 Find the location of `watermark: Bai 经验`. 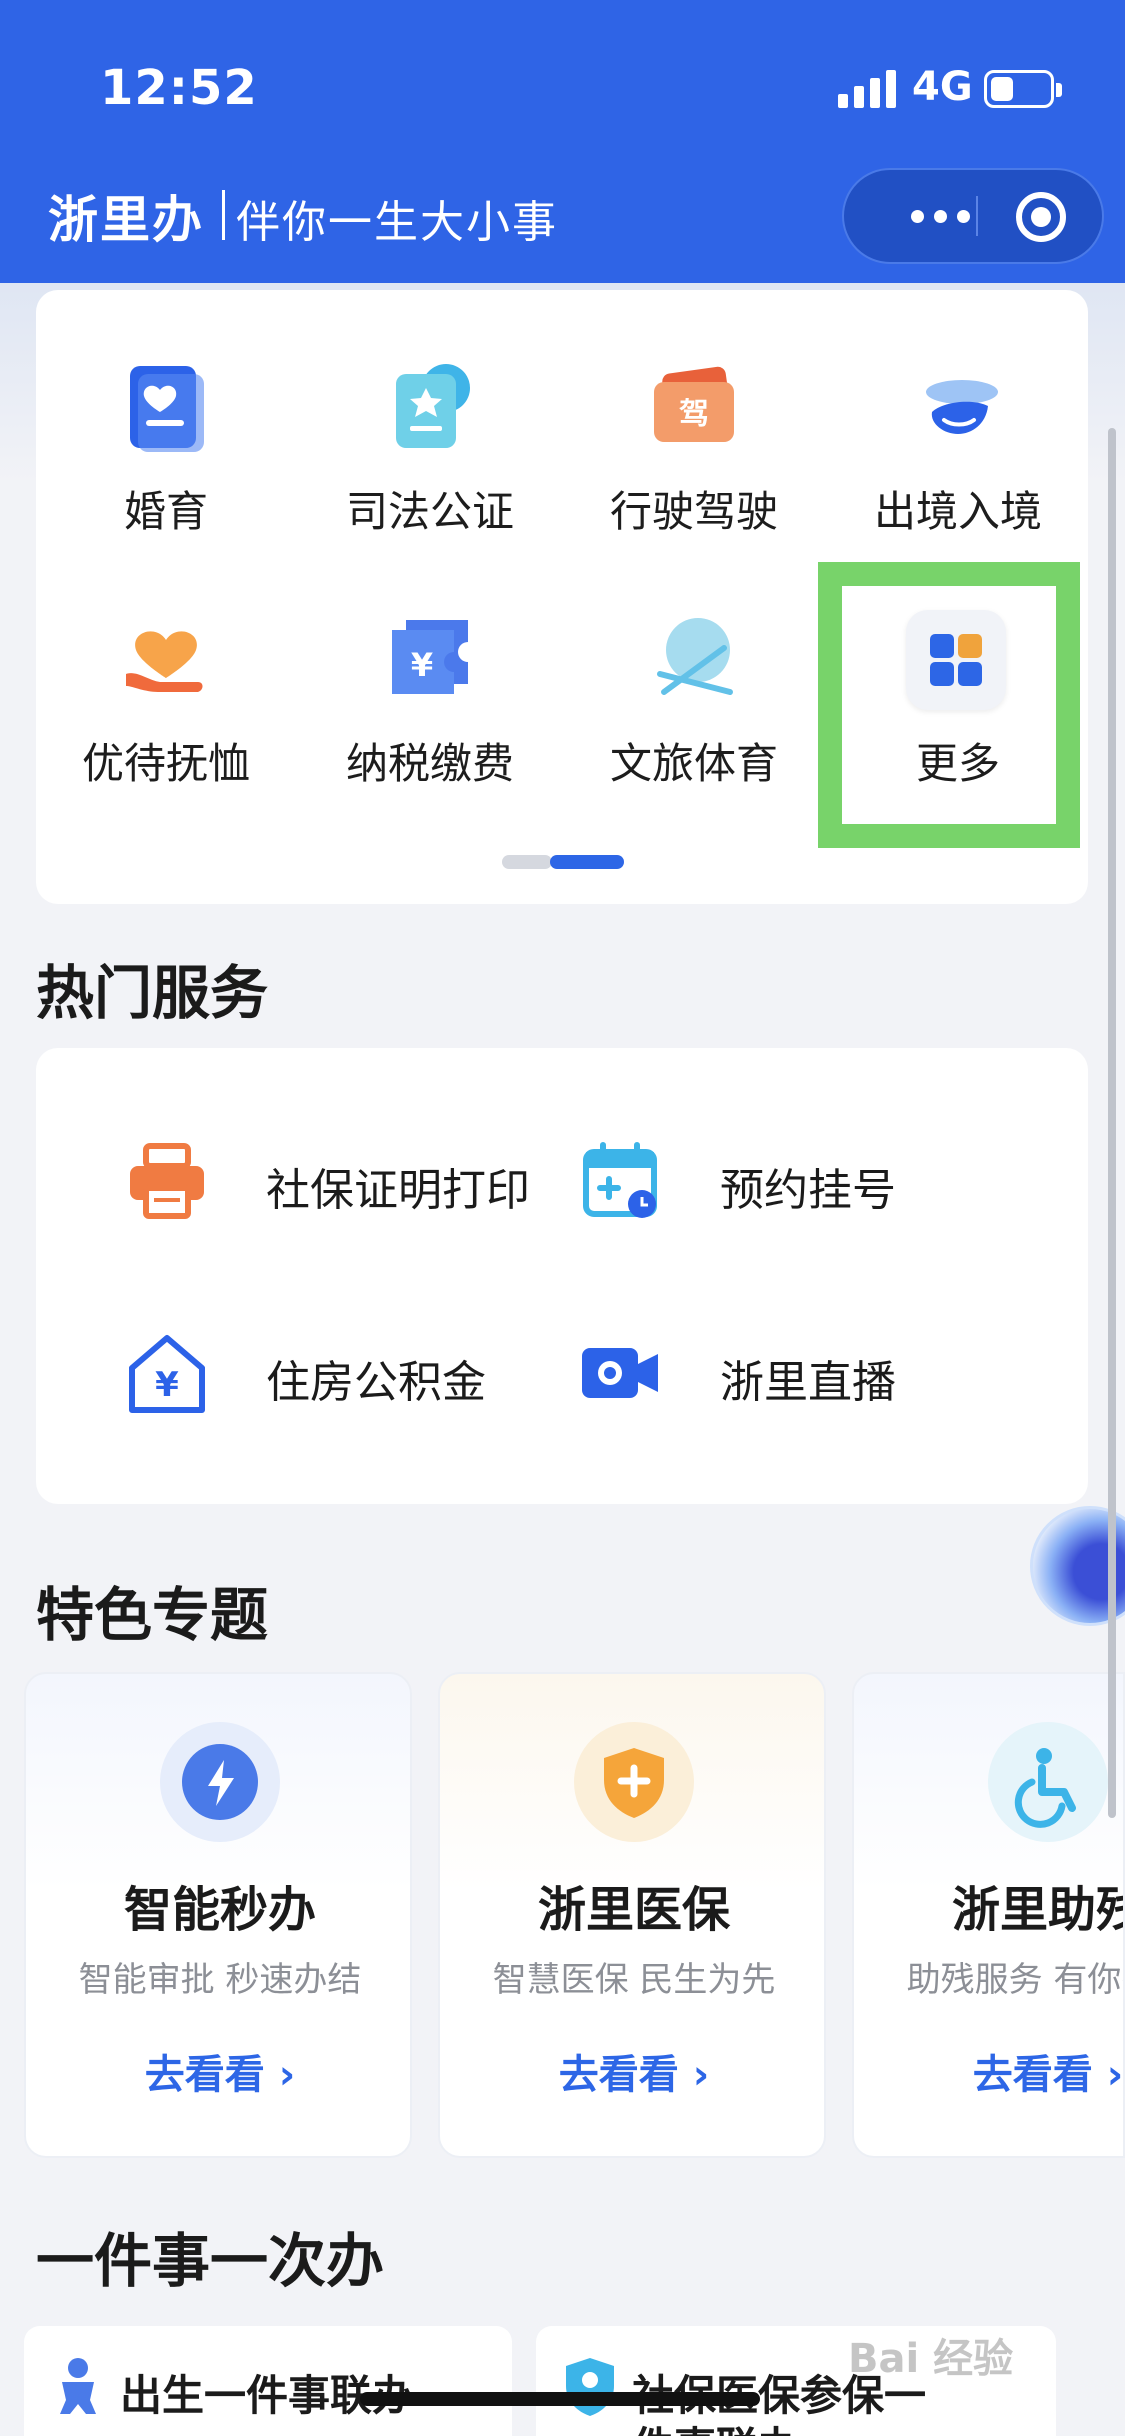

watermark: Bai 经验 is located at coordinates (931, 2359).